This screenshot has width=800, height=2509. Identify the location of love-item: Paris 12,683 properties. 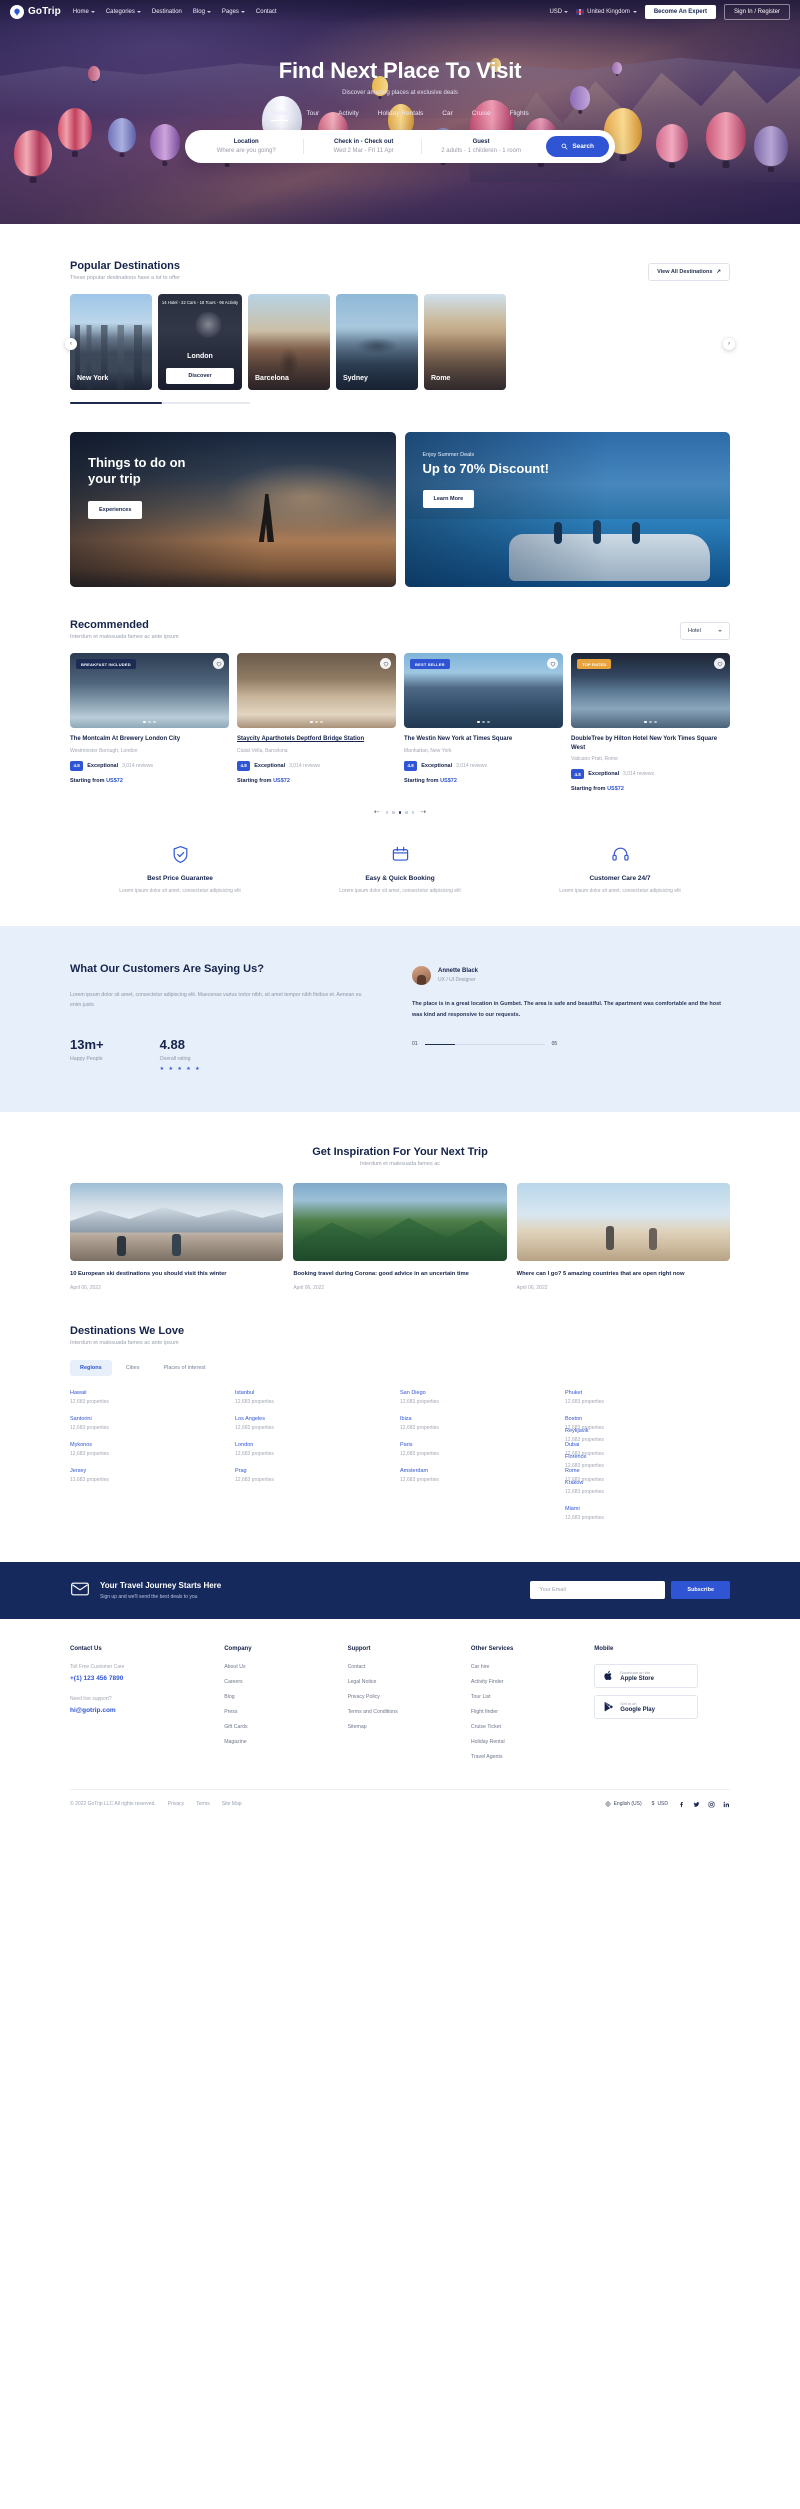
(482, 1449).